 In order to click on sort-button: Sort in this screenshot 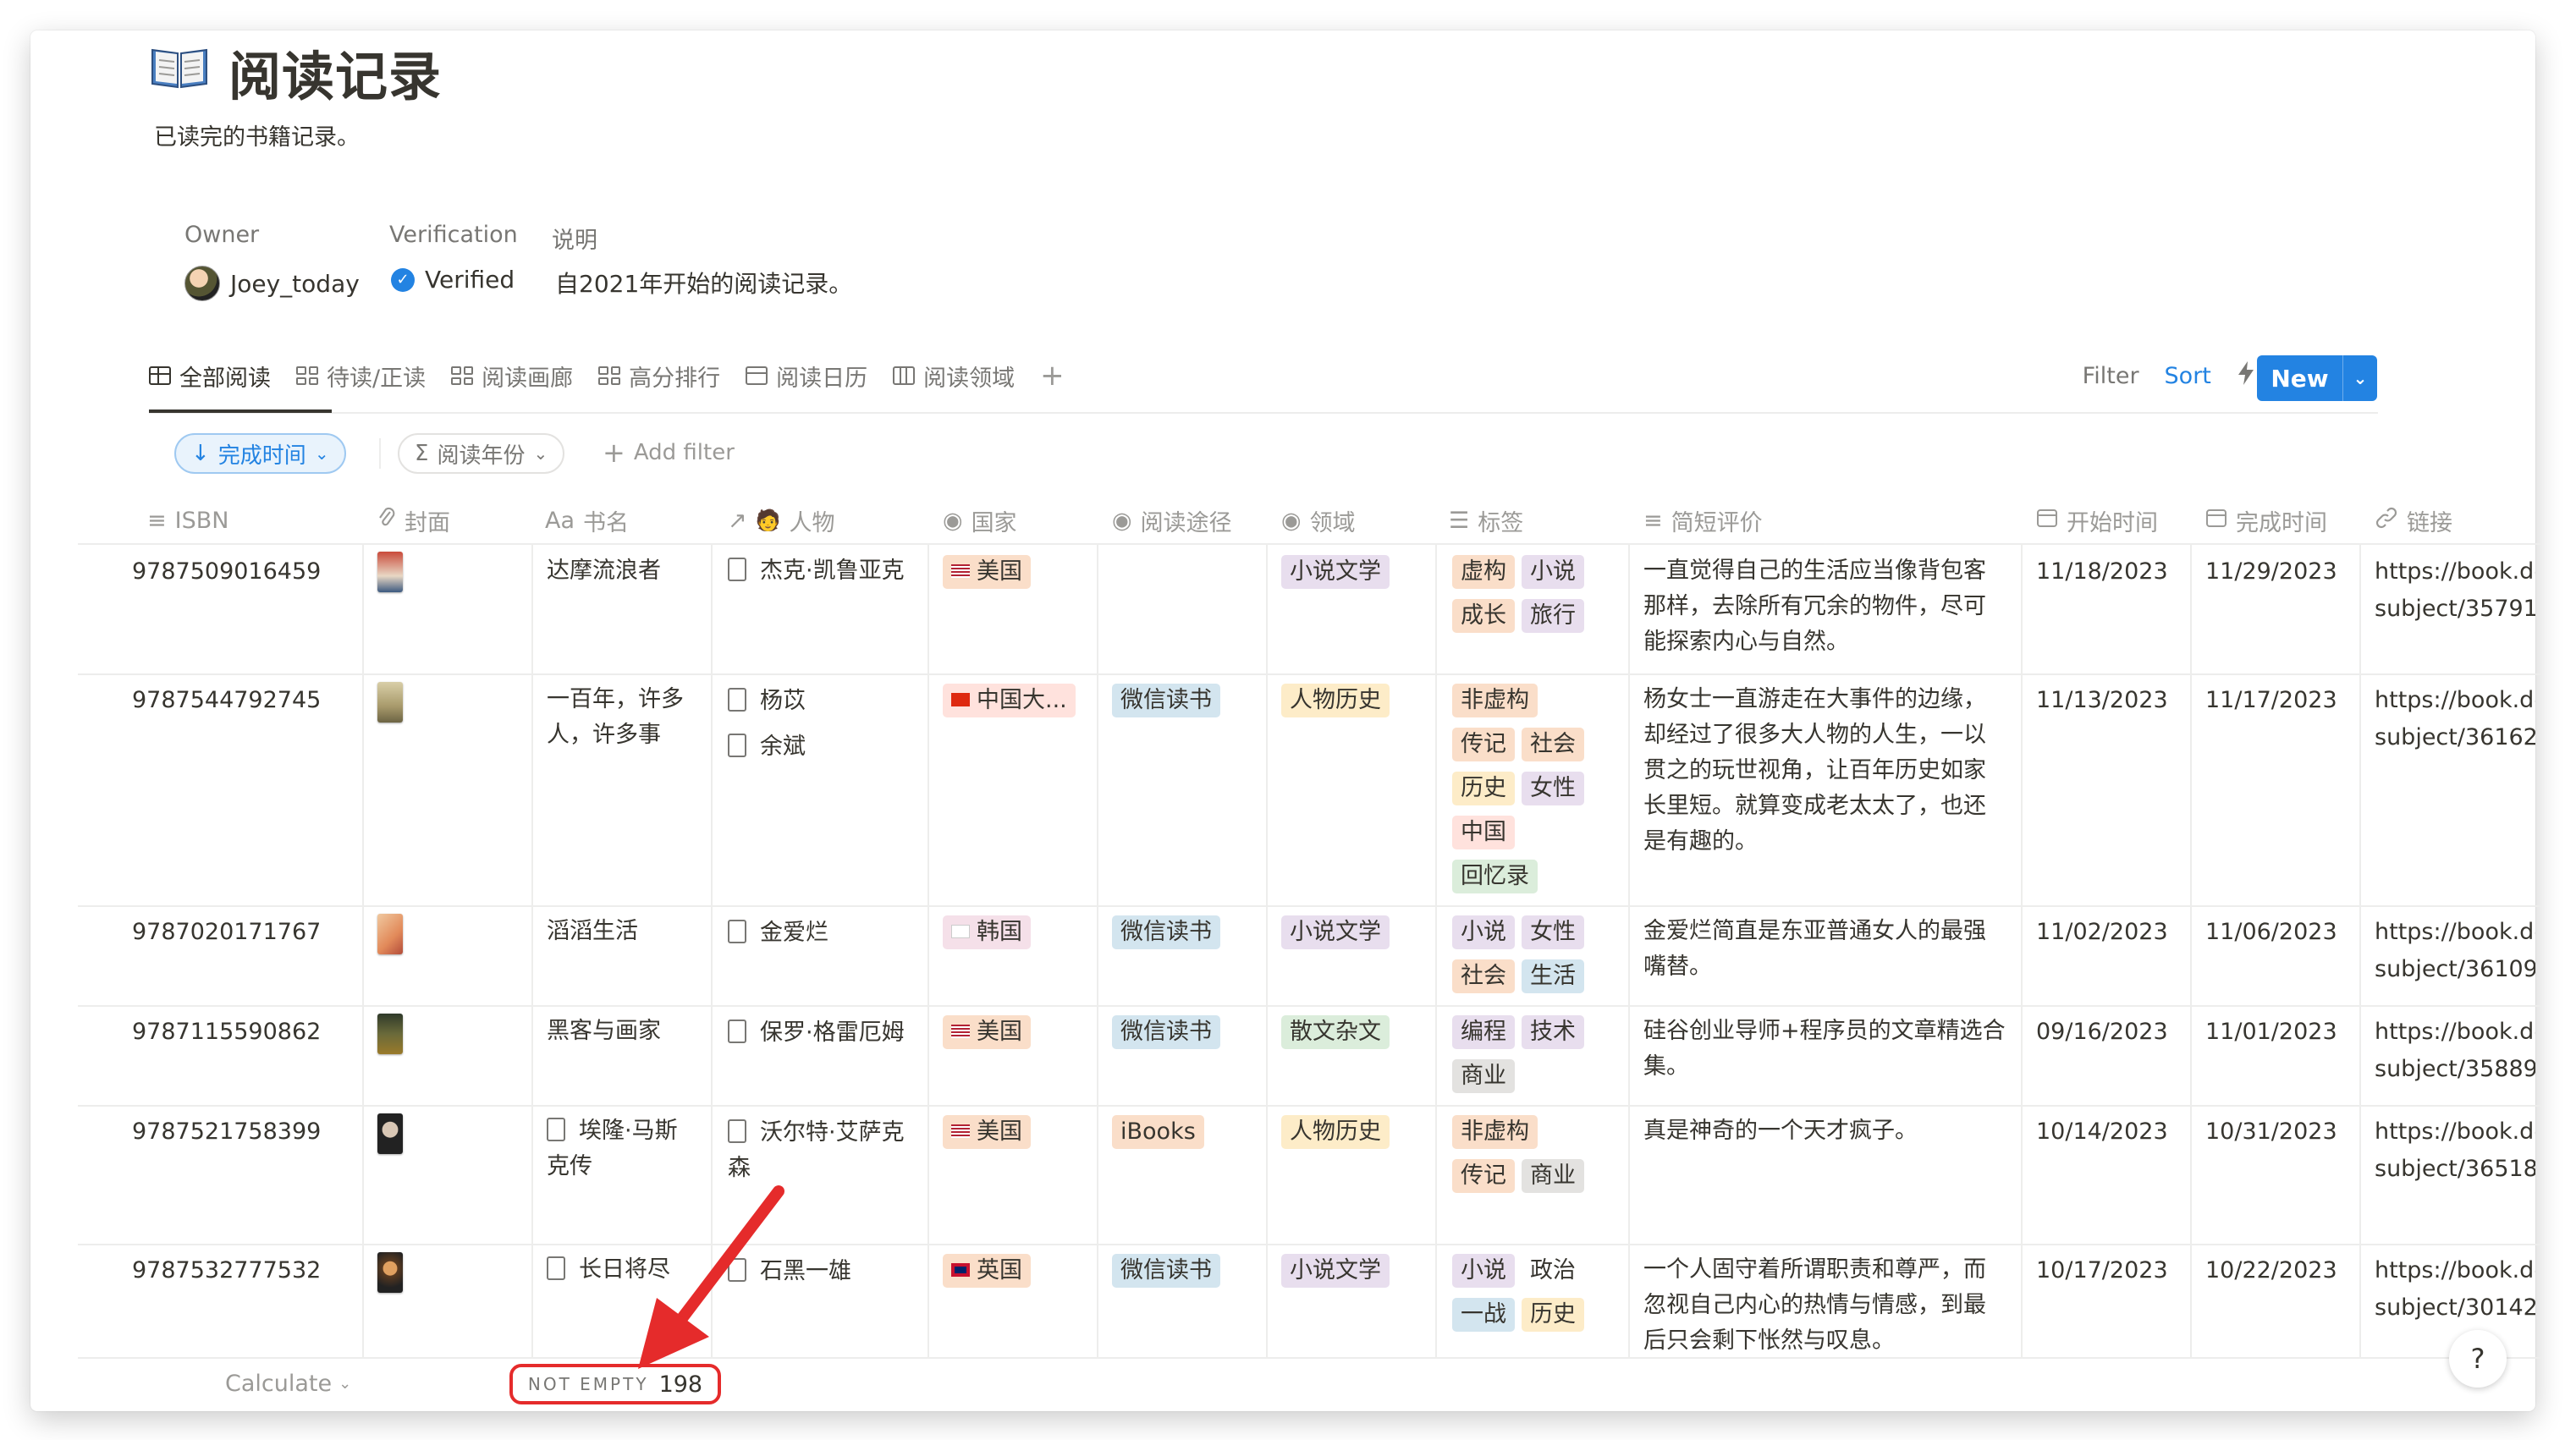, I will do `click(2188, 376)`.